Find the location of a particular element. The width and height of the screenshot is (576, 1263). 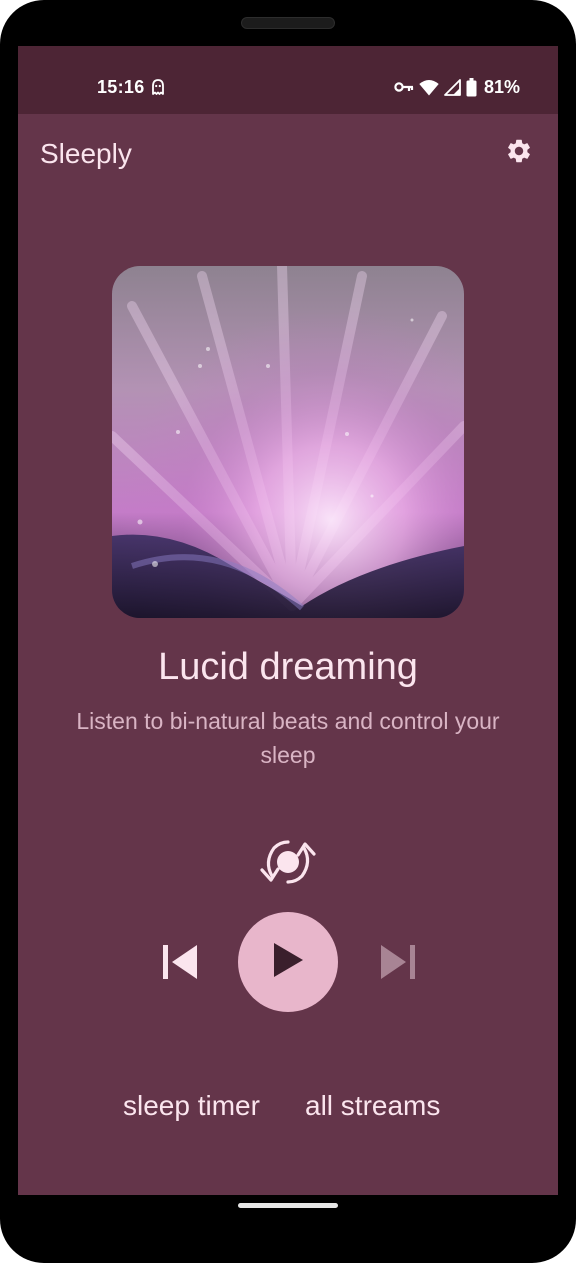

gesture-nav-handle is located at coordinates (288, 1205).